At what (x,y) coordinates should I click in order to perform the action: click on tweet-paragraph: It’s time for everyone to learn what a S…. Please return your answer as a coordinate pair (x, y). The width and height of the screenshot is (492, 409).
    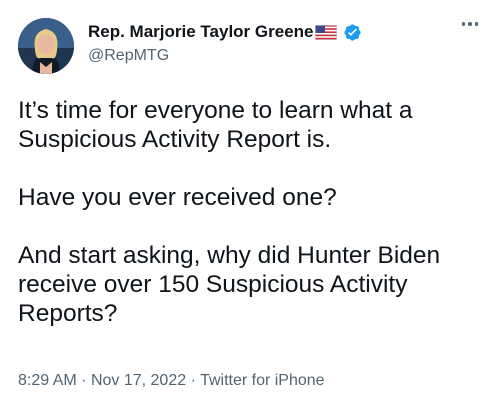
    Looking at the image, I should click on (215, 125).